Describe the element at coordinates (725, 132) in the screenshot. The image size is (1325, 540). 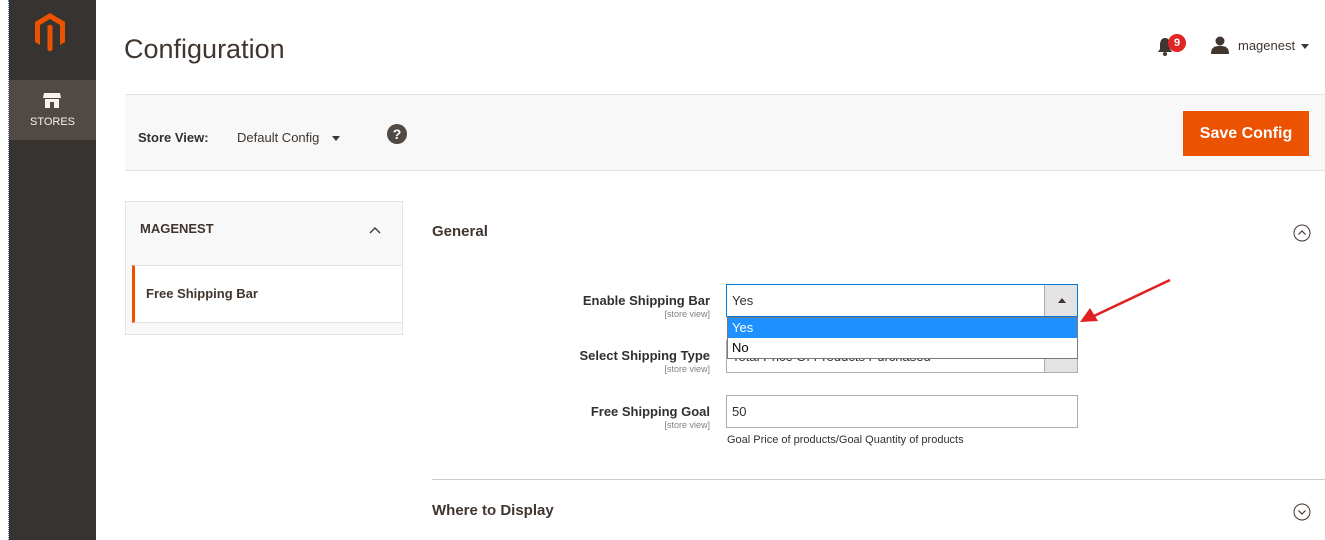
I see `store-switcher-bar: Store View: Default Config ? Save Config` at that location.